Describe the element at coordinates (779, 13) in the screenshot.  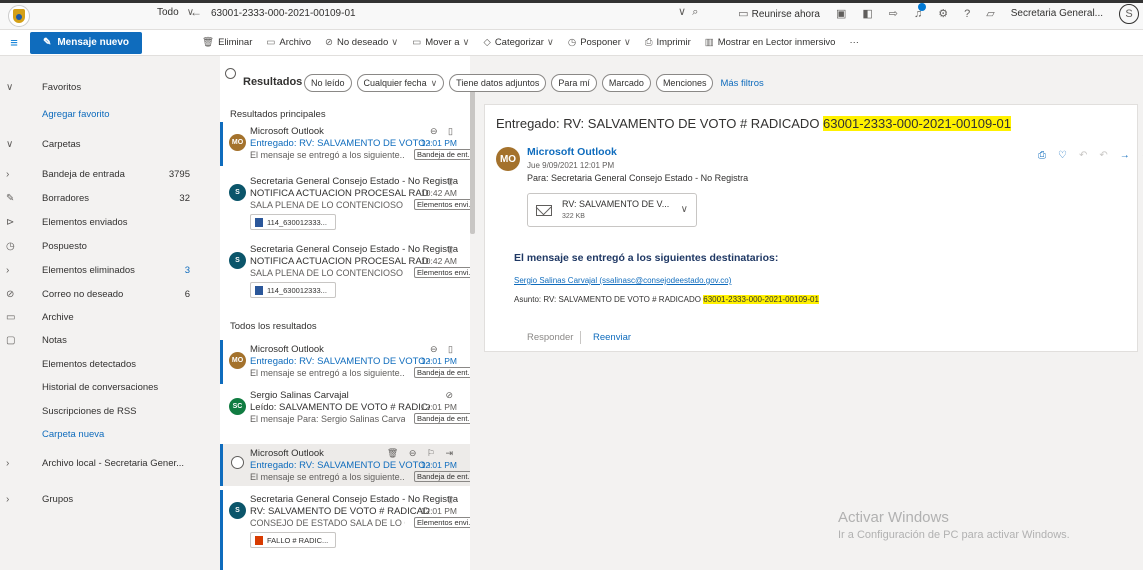
I see `meet-now-button: ▭ Reunirse ahora` at that location.